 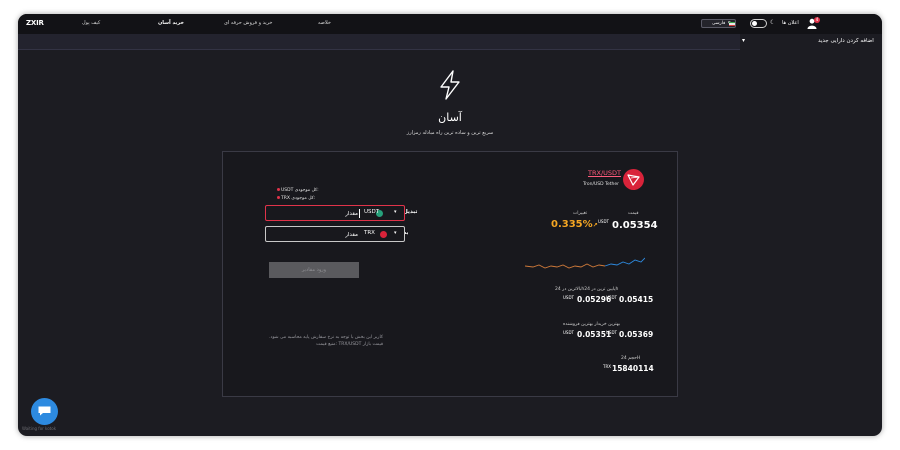 I want to click on sub-header, so click(x=379, y=42).